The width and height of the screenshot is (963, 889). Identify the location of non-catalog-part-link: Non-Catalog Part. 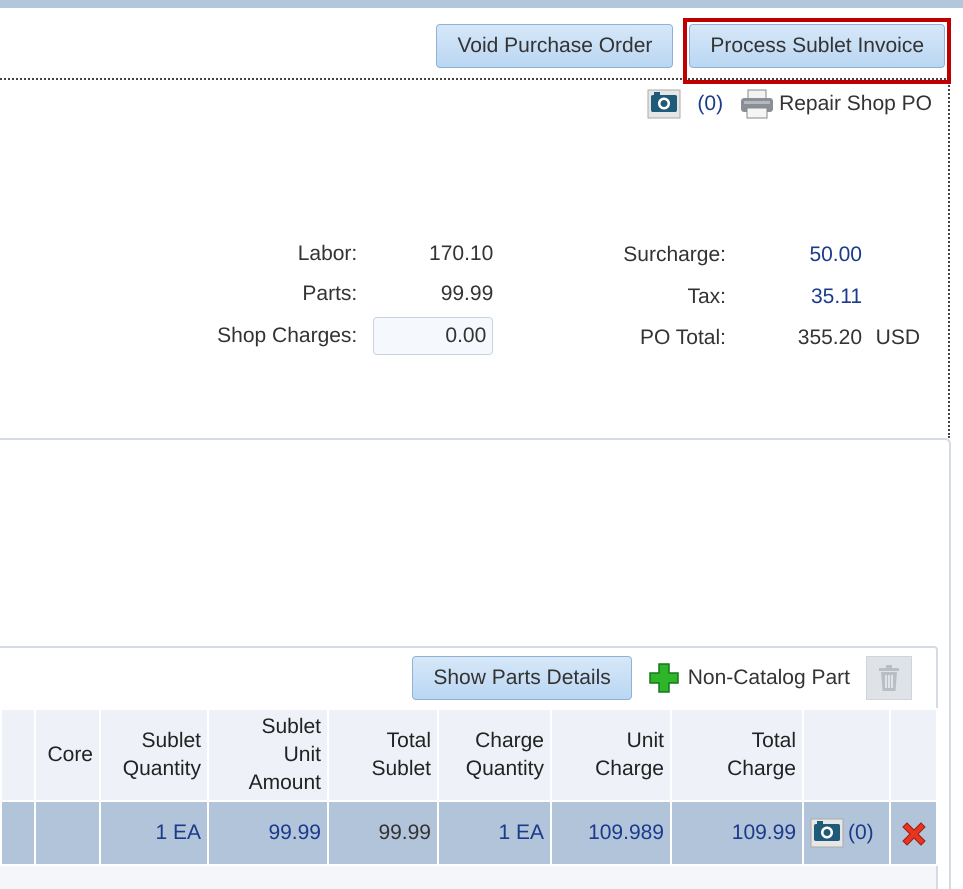
(769, 678).